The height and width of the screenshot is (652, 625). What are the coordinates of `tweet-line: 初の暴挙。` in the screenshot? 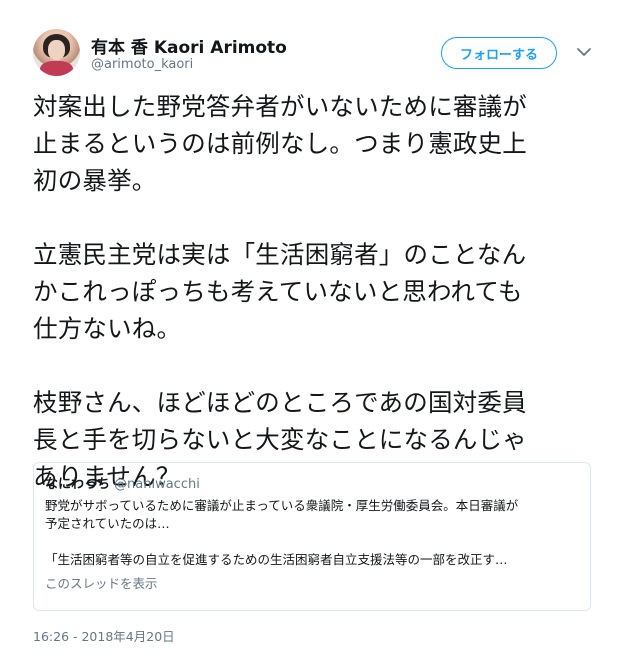 It's located at (95, 180).